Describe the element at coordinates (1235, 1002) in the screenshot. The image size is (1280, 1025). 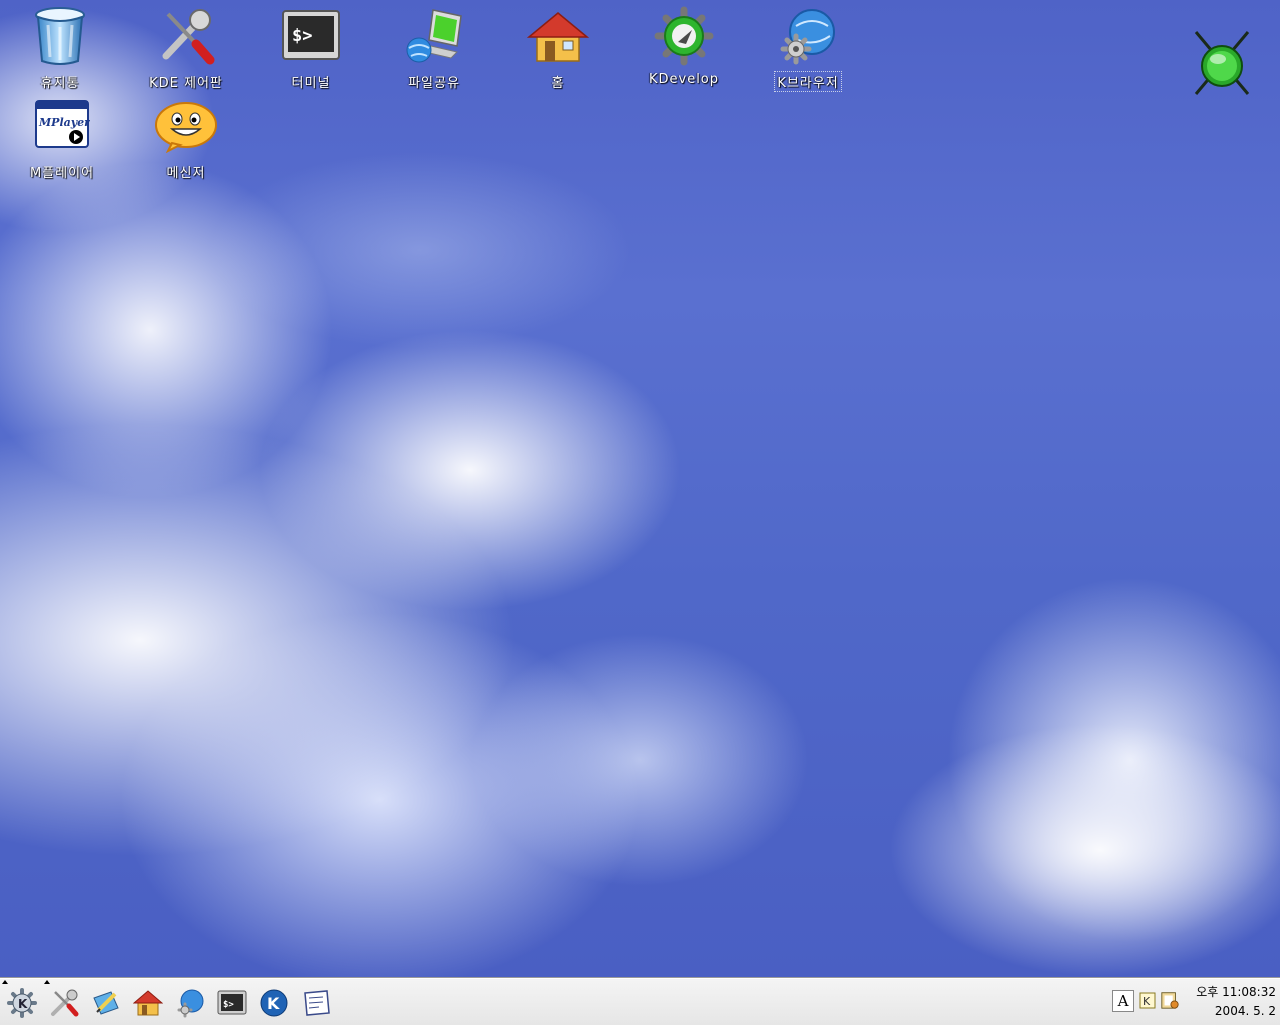
I see `clock: 오후 11:08:32 2004. 5. 2` at that location.